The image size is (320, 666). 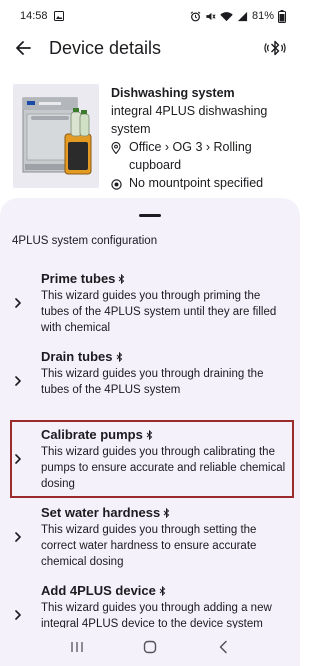 I want to click on home-button, so click(x=150, y=647).